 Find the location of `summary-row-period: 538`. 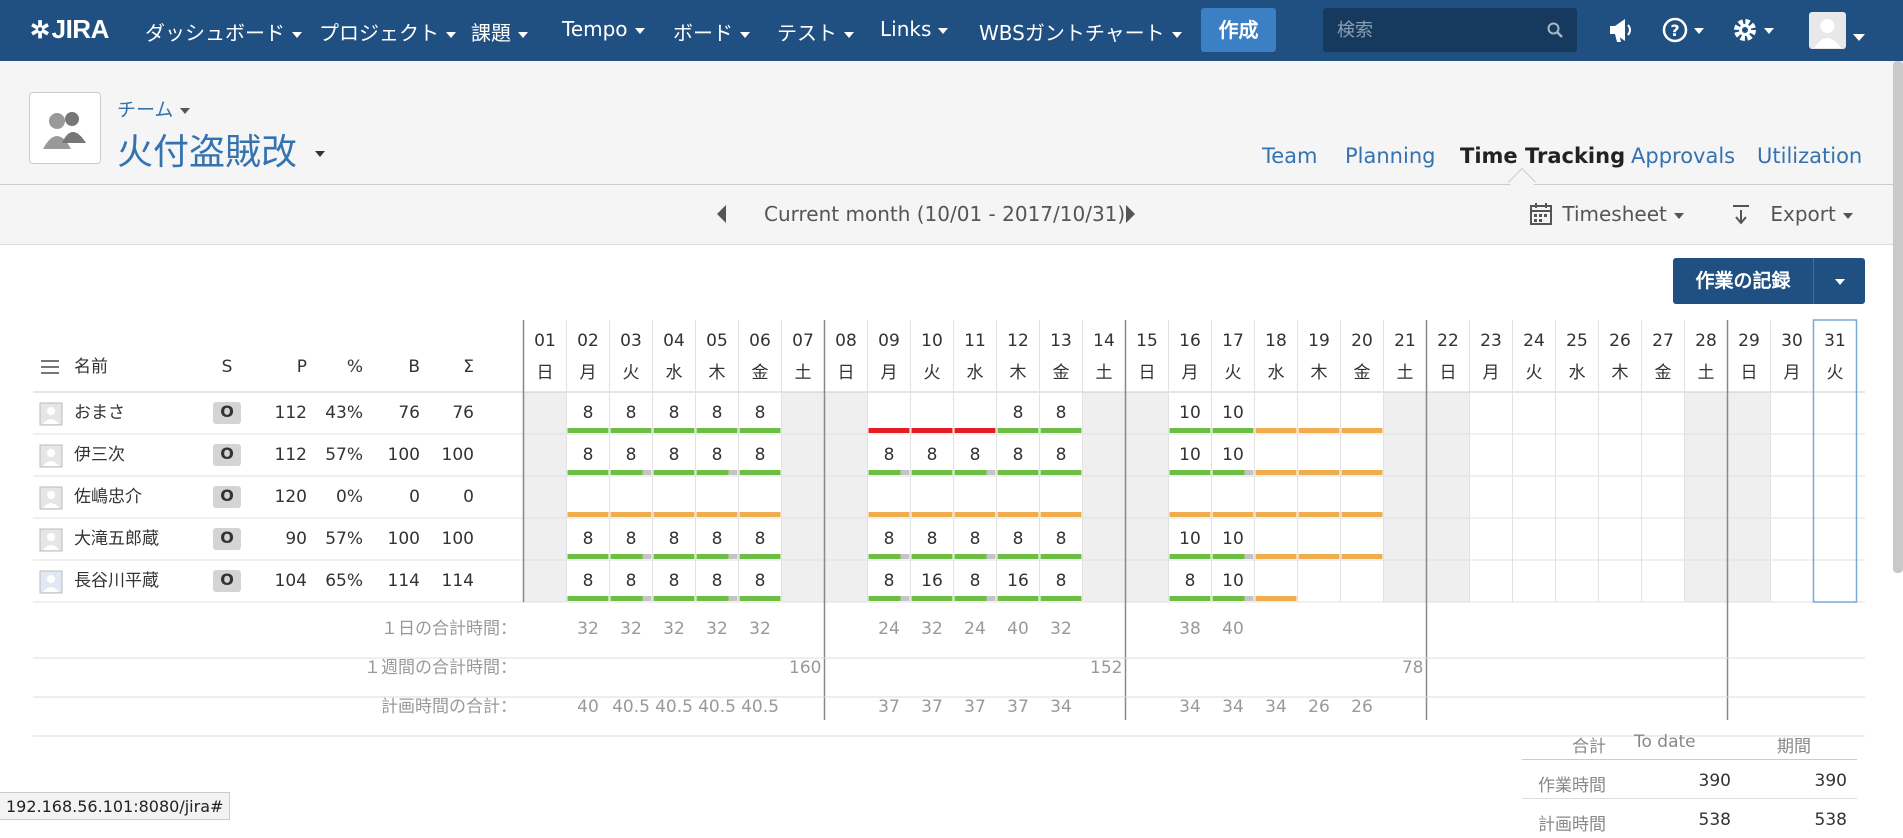

summary-row-period: 538 is located at coordinates (1830, 820).